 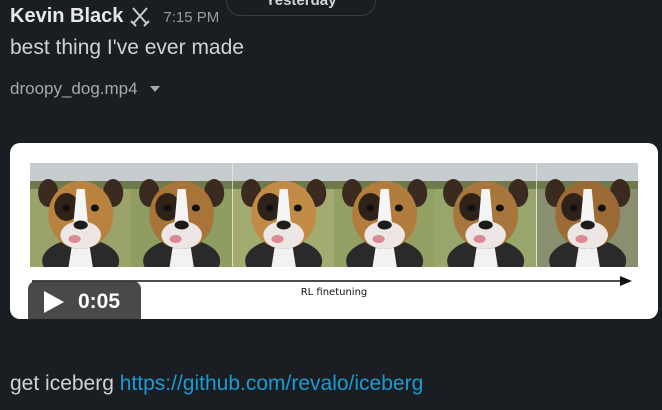 What do you see at coordinates (99, 301) in the screenshot?
I see `video-duration: 0:05` at bounding box center [99, 301].